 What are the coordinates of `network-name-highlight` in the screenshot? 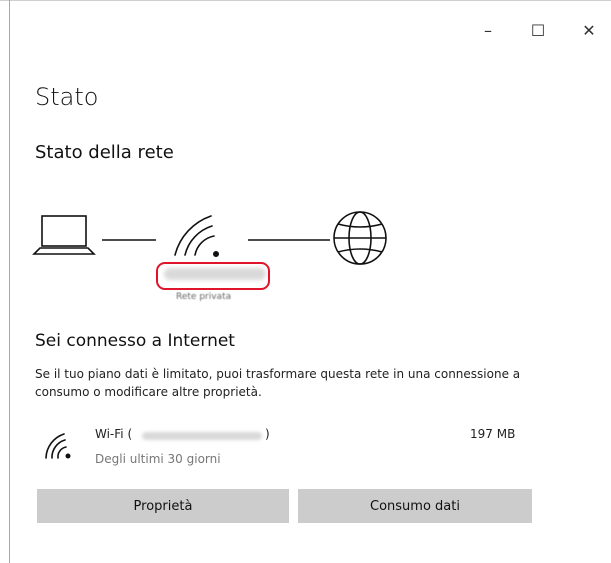 It's located at (213, 276).